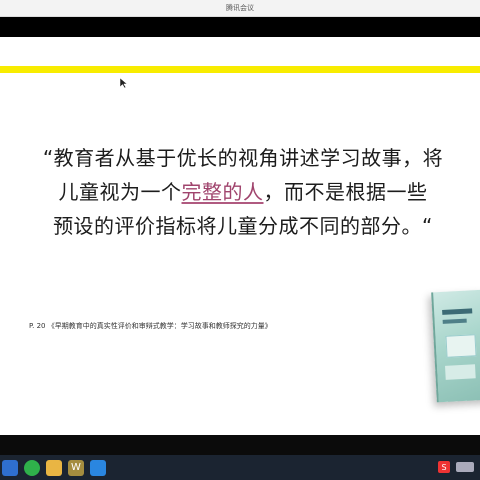  What do you see at coordinates (240, 467) in the screenshot?
I see `taskbar: W S` at bounding box center [240, 467].